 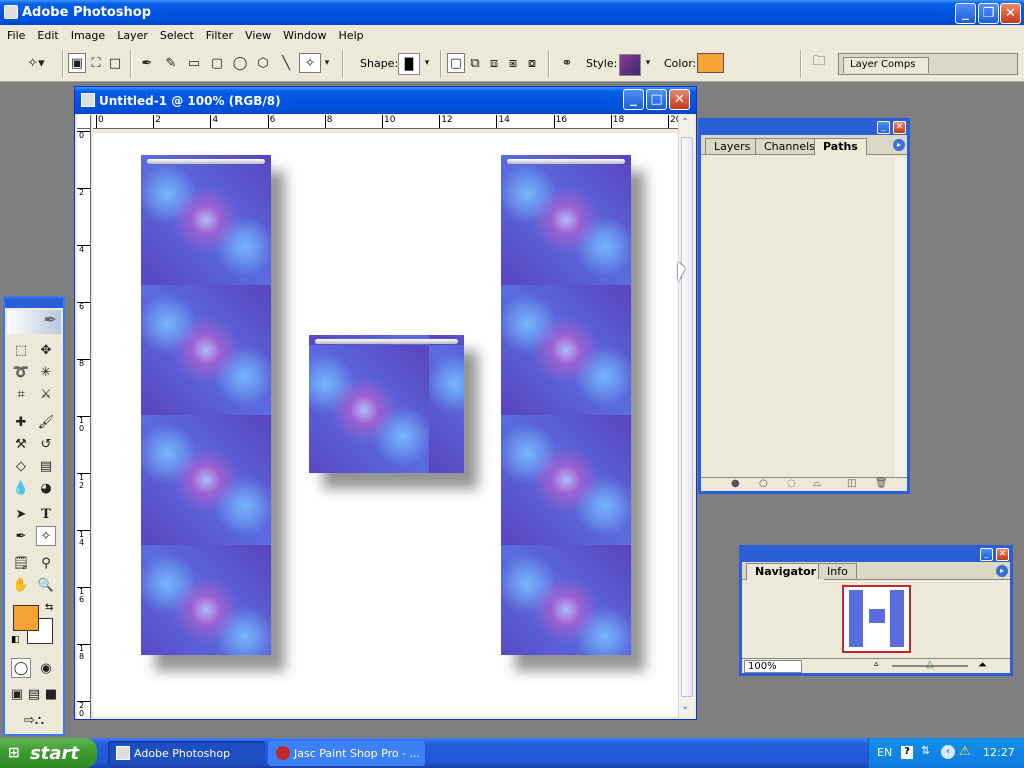 I want to click on horizontal-ruler: 0 2 4 6 8 10 12 14 16 18 20, so click(x=387, y=122).